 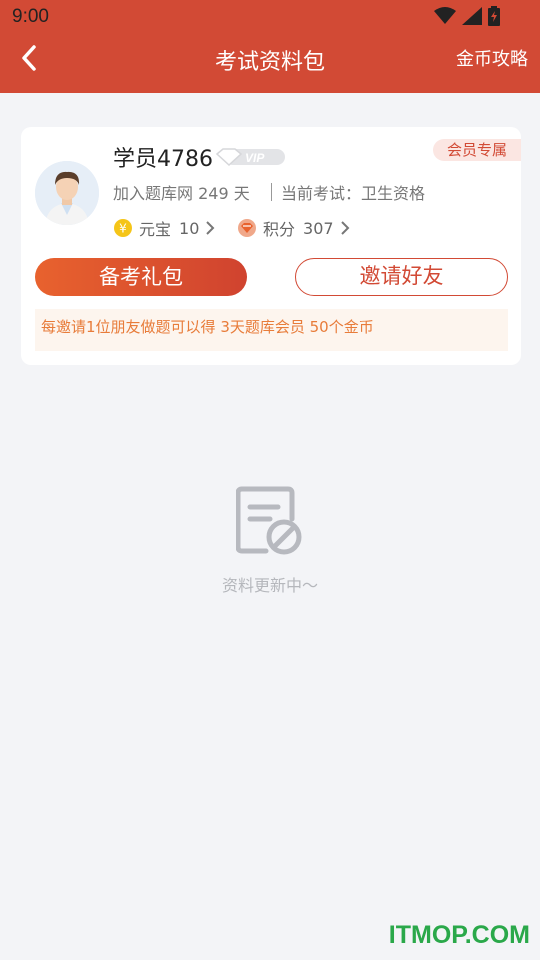 I want to click on document-ban-icon, so click(x=269, y=520).